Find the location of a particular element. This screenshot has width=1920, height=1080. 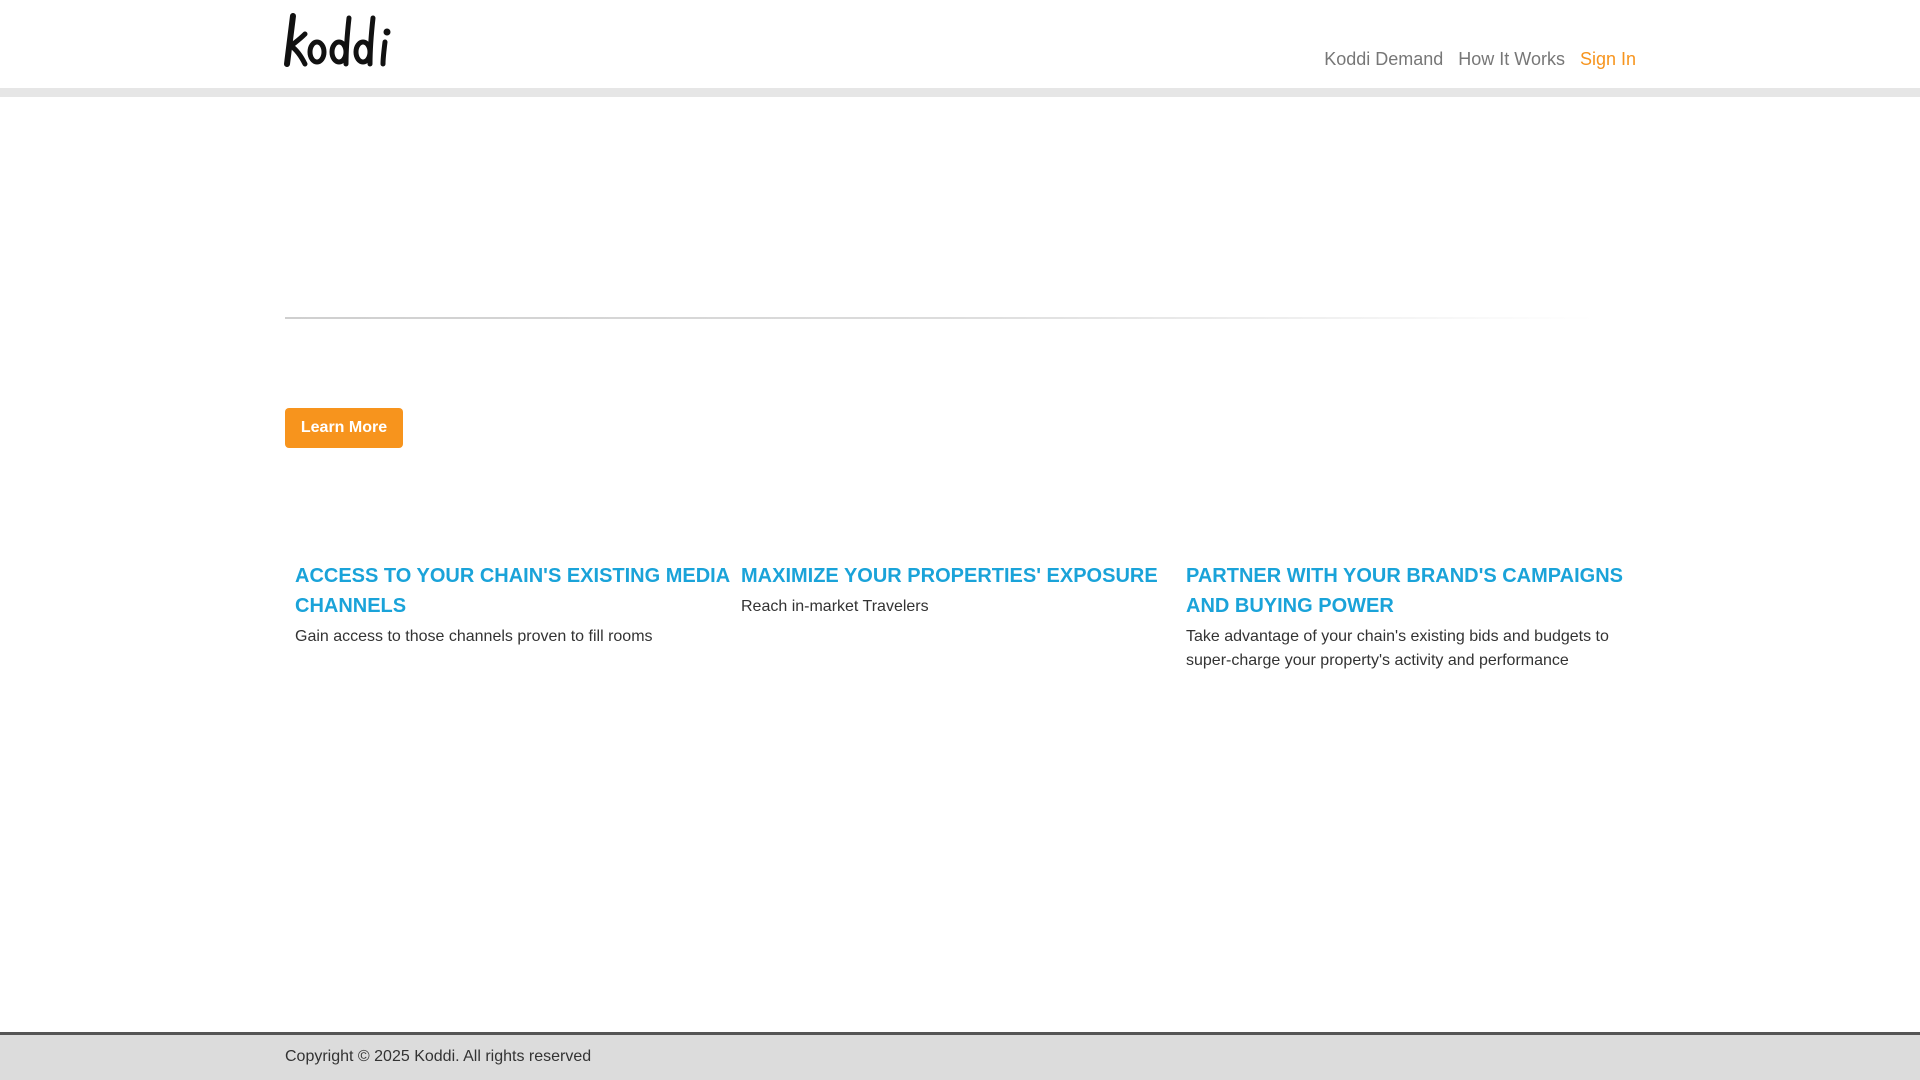

nav-sign-in: Sign In is located at coordinates (1608, 59).